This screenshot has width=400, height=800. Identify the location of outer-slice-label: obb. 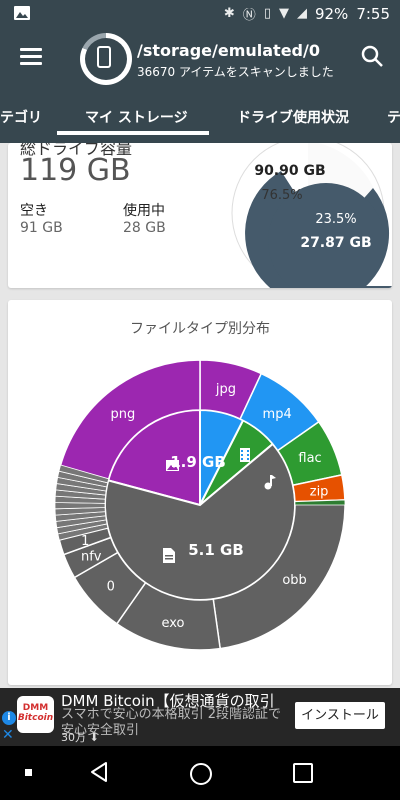
(294, 580).